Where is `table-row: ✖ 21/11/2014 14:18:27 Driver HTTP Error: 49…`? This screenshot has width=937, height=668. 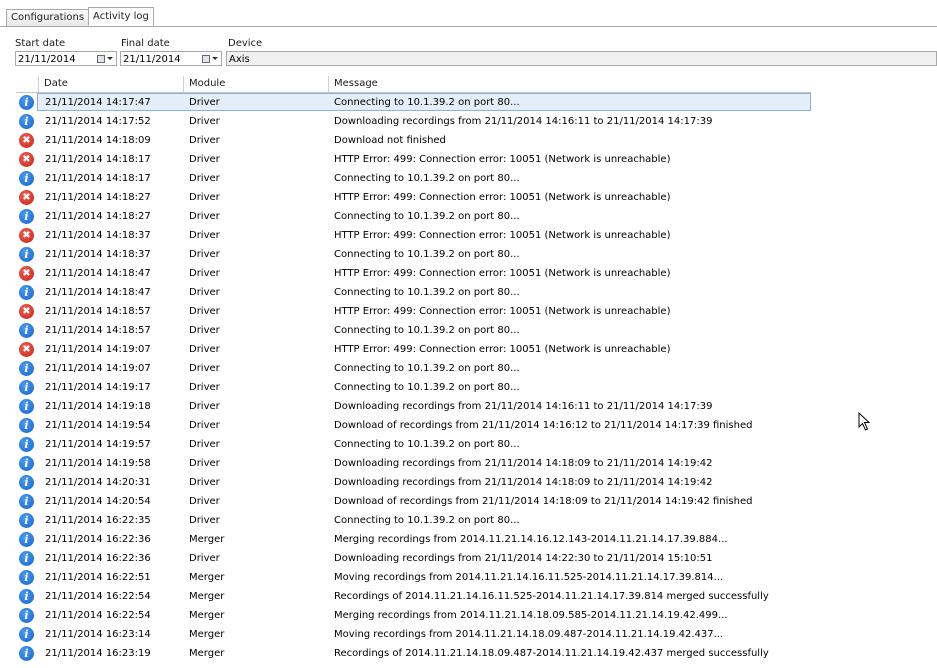 table-row: ✖ 21/11/2014 14:18:27 Driver HTTP Error: 49… is located at coordinates (413, 197).